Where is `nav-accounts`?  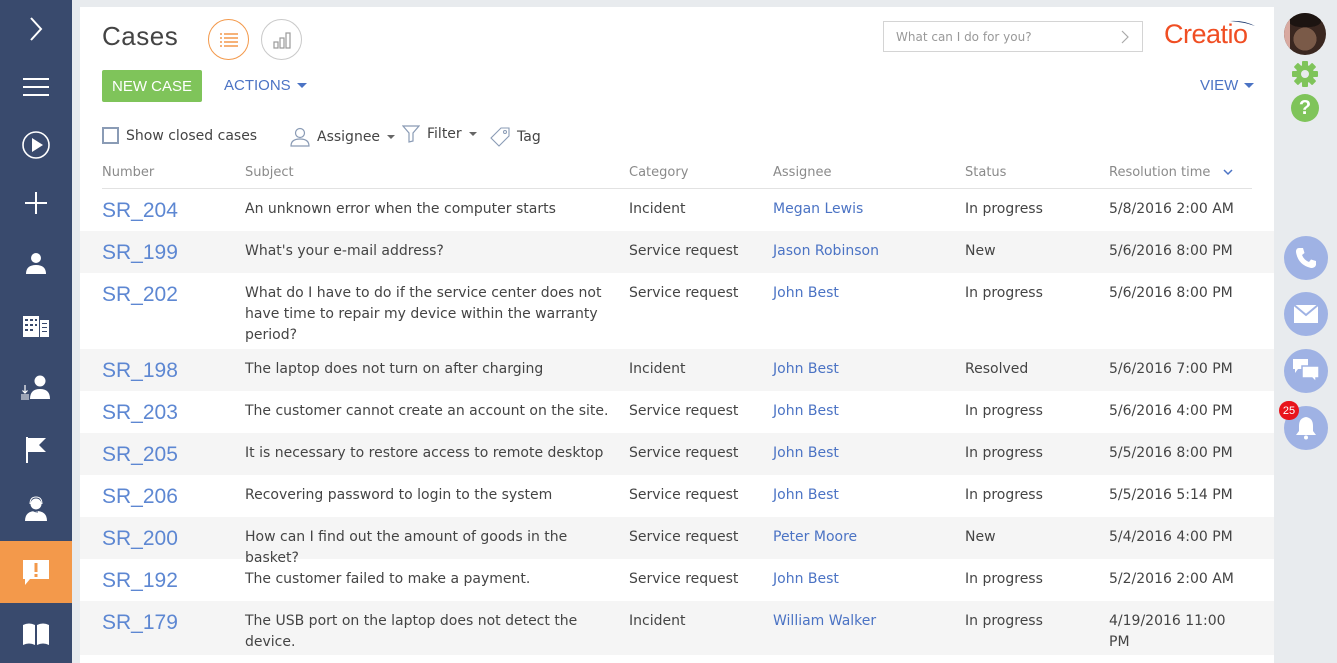
nav-accounts is located at coordinates (36, 326).